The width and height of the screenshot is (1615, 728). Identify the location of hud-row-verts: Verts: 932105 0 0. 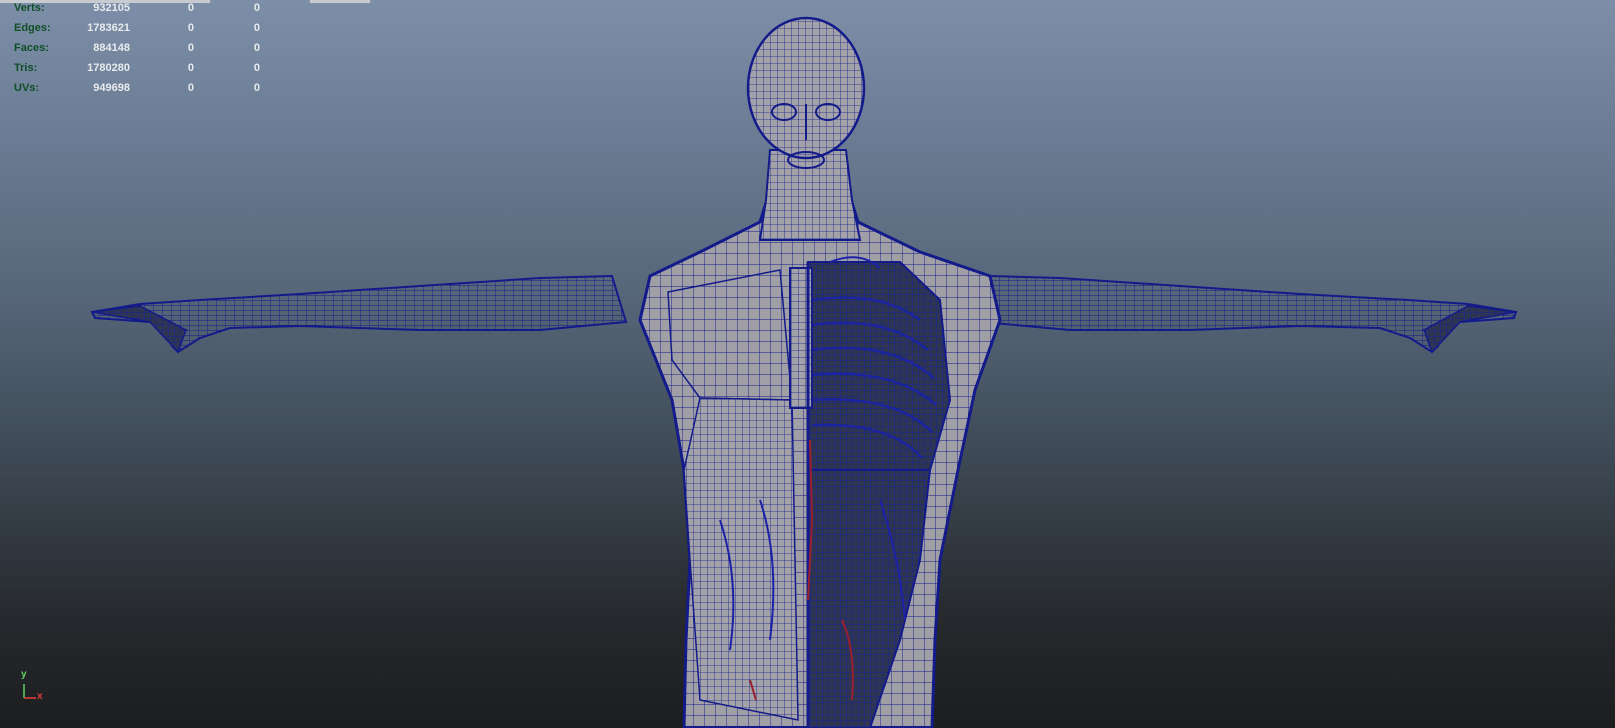
(150, 9).